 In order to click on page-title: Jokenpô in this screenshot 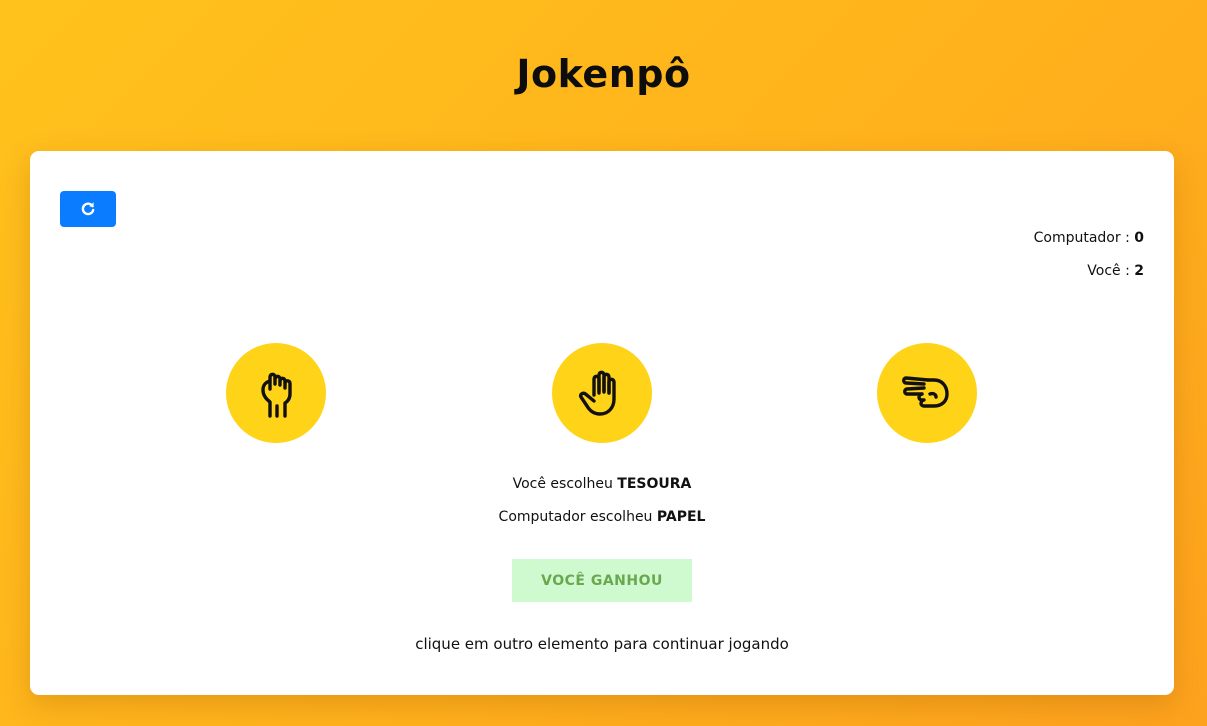, I will do `click(603, 74)`.